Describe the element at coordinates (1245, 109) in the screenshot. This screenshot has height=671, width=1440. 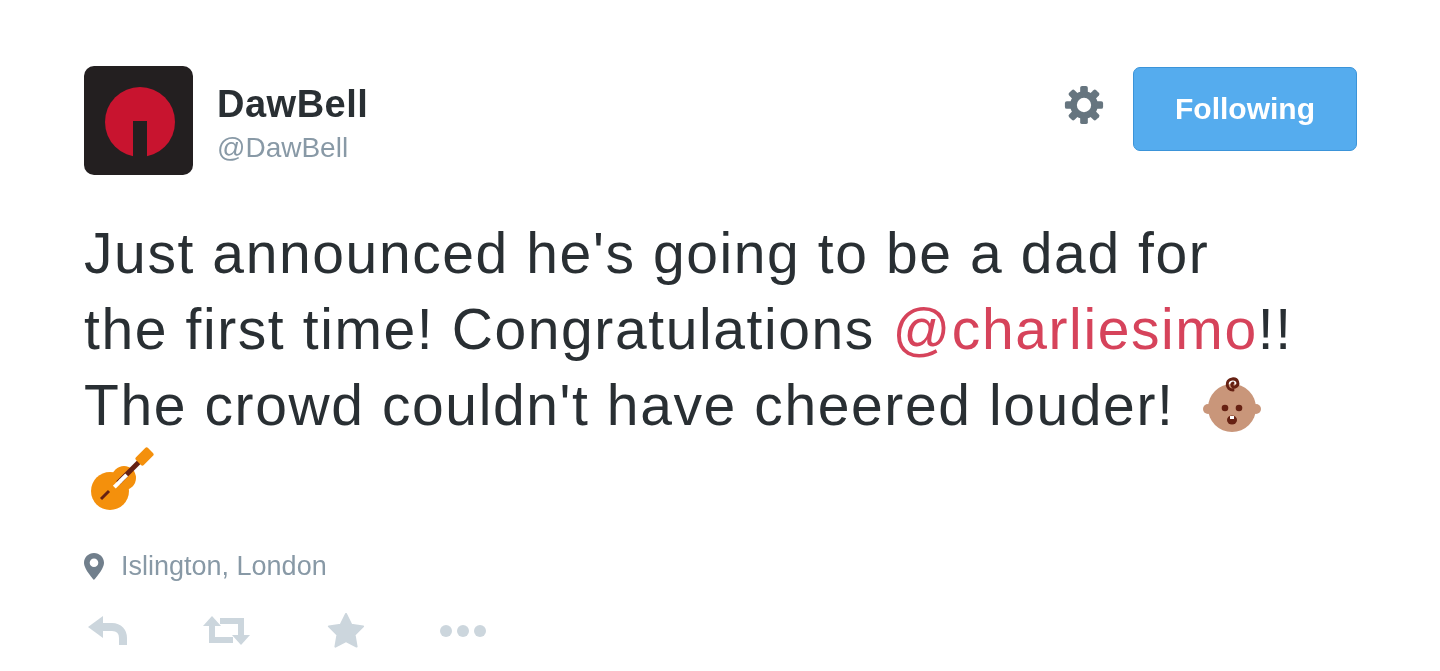
I see `follow-button: Following` at that location.